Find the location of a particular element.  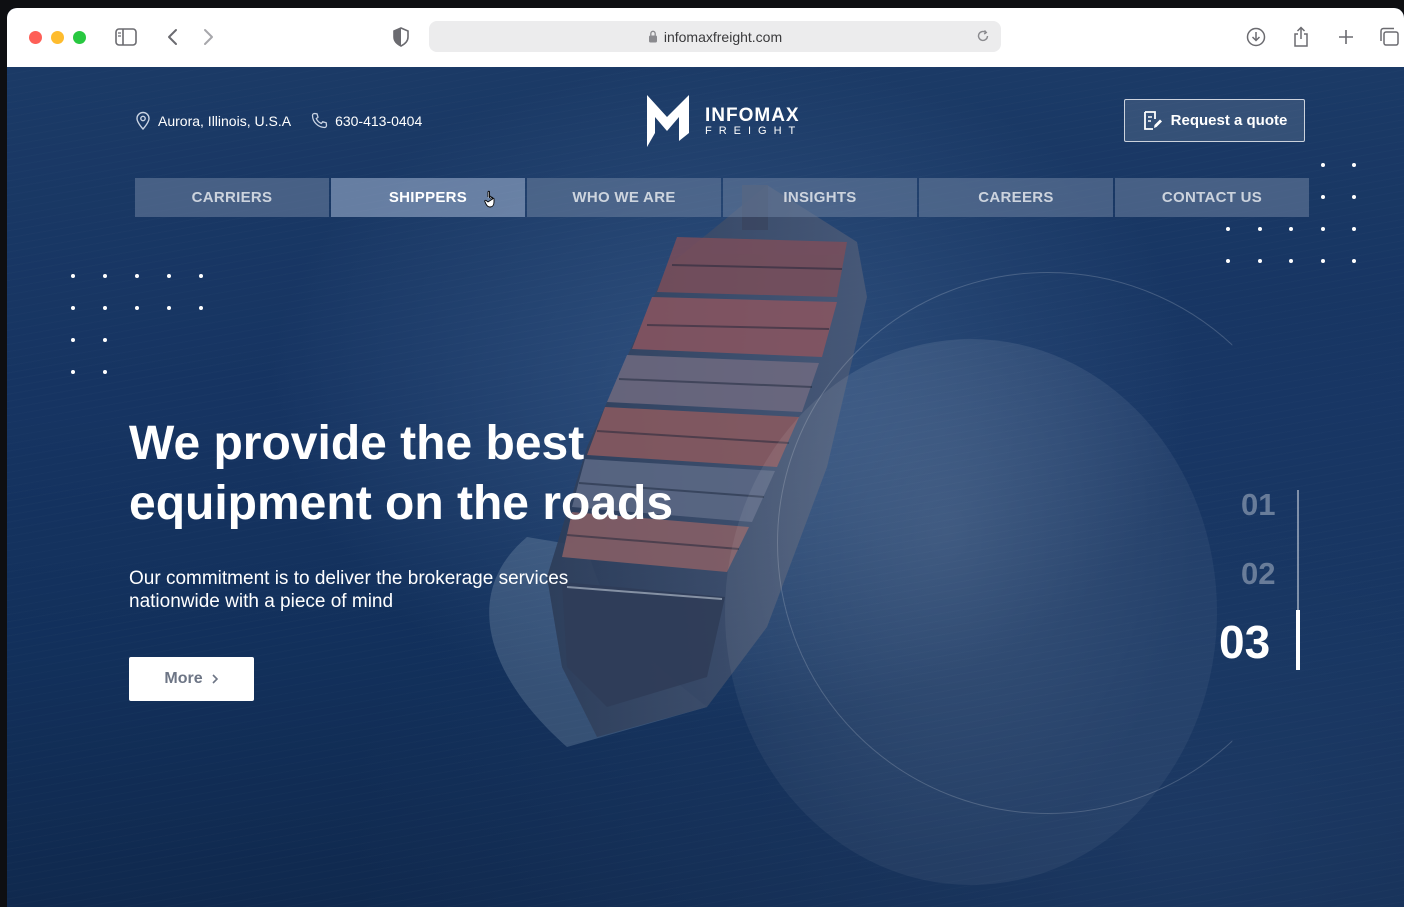

slide-indicator-01: 01 is located at coordinates (1309, 505).